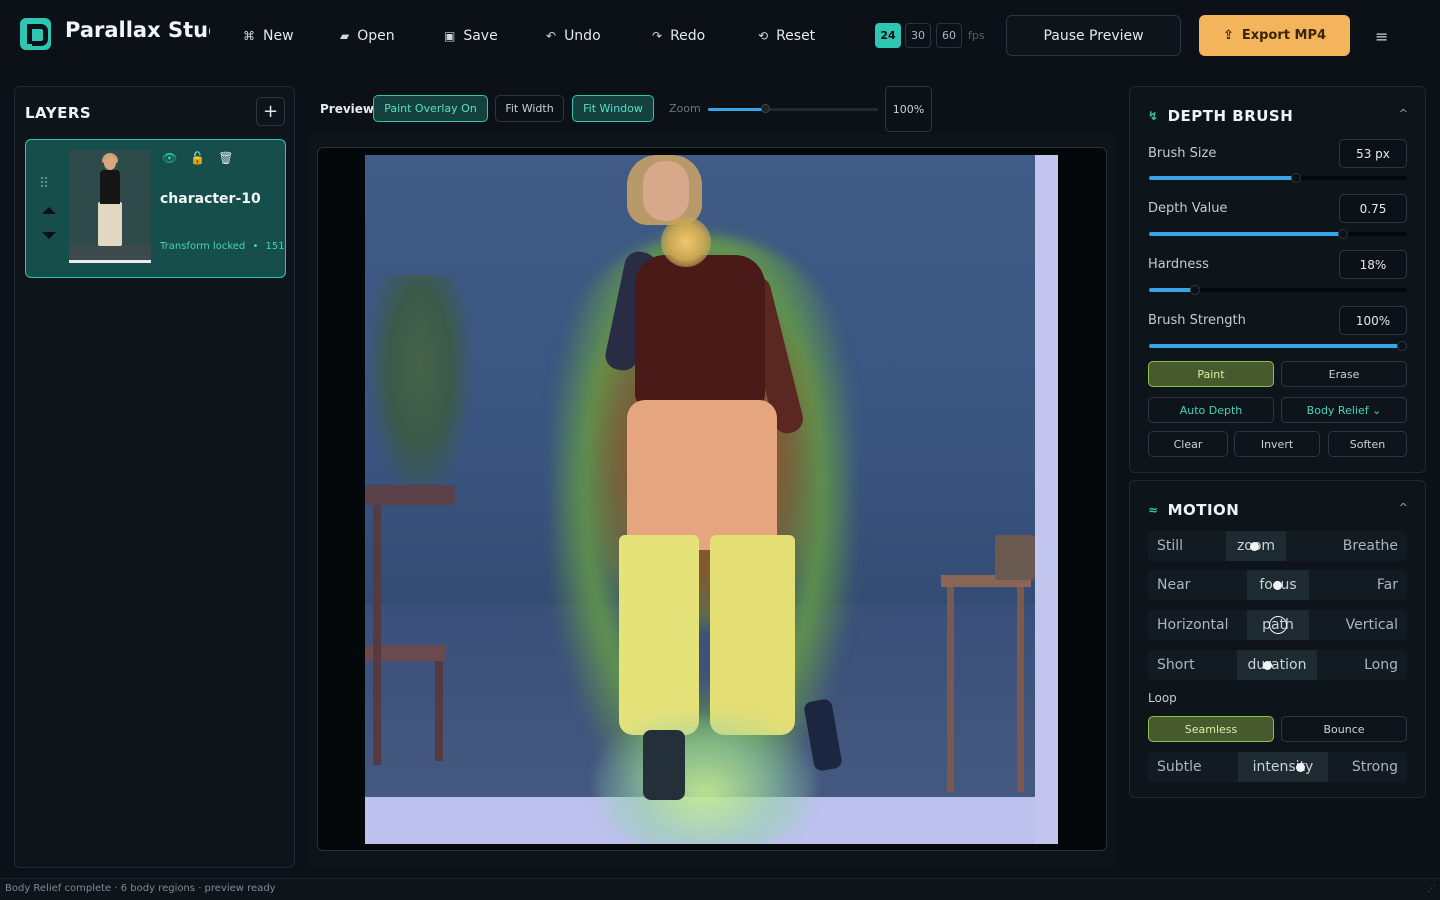 The height and width of the screenshot is (900, 1440). Describe the element at coordinates (35, 34) in the screenshot. I see `parallax-logo-icon` at that location.